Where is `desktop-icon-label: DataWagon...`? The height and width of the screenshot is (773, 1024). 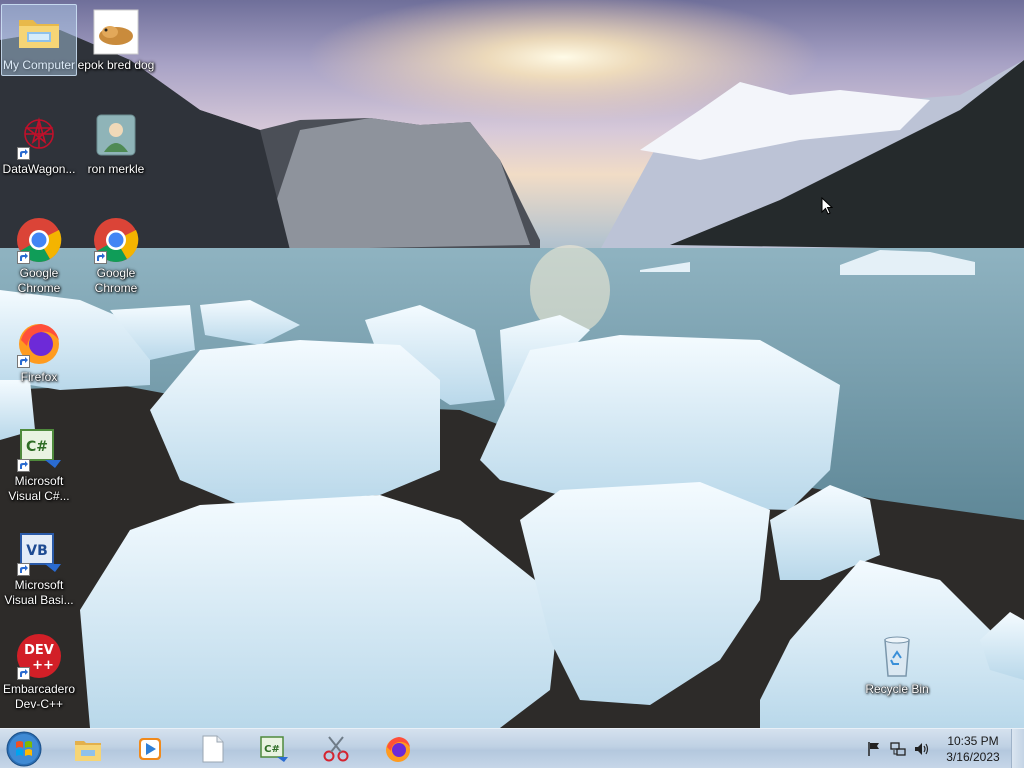 desktop-icon-label: DataWagon... is located at coordinates (39, 169).